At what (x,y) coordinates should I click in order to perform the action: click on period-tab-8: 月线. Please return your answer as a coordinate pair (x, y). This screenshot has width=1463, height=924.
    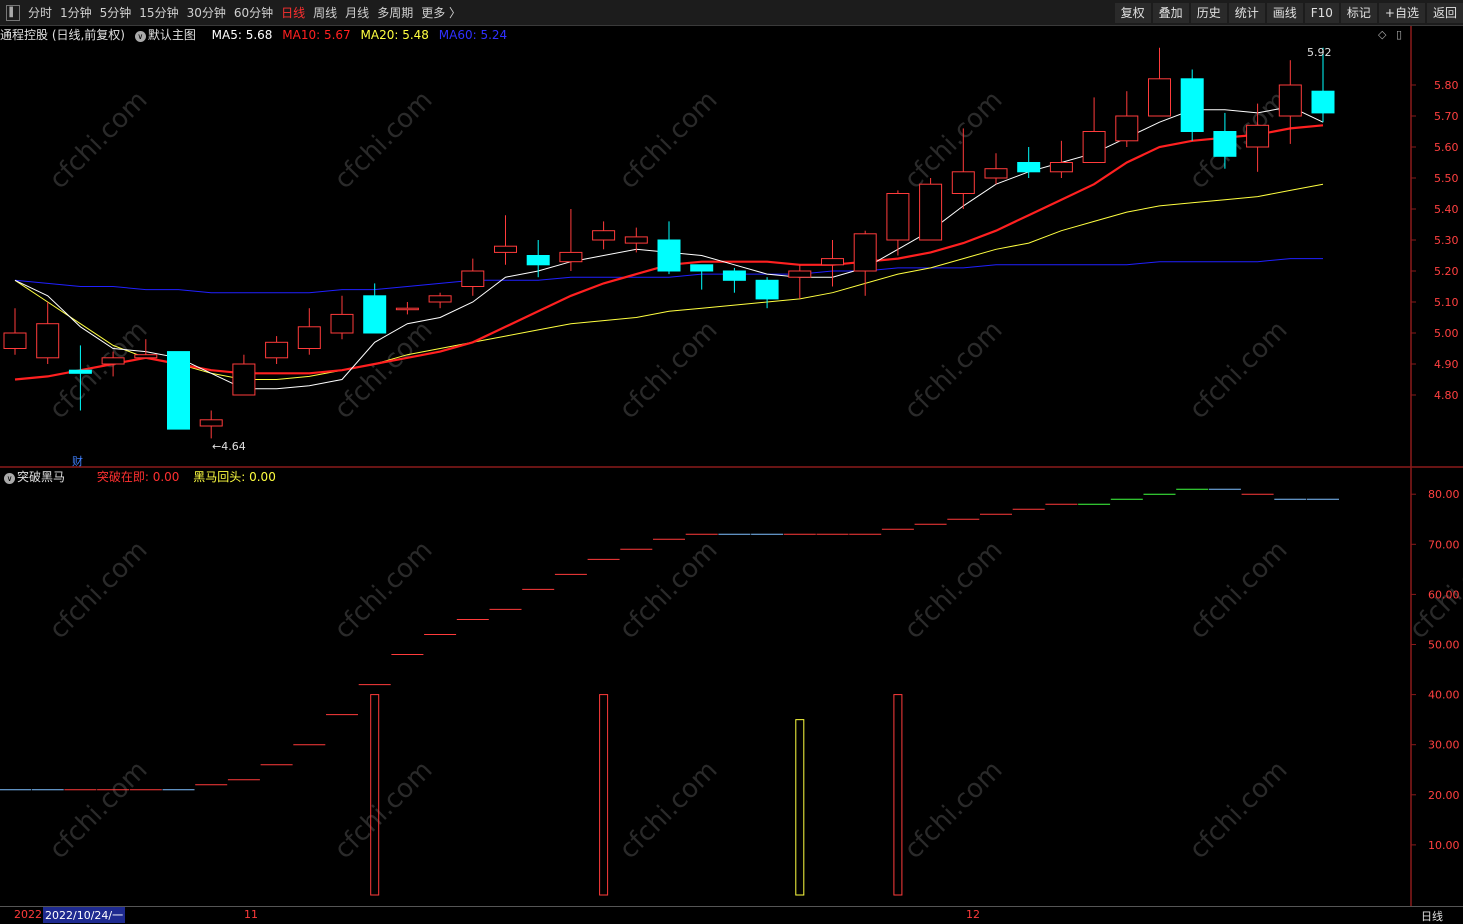
    Looking at the image, I should click on (357, 12).